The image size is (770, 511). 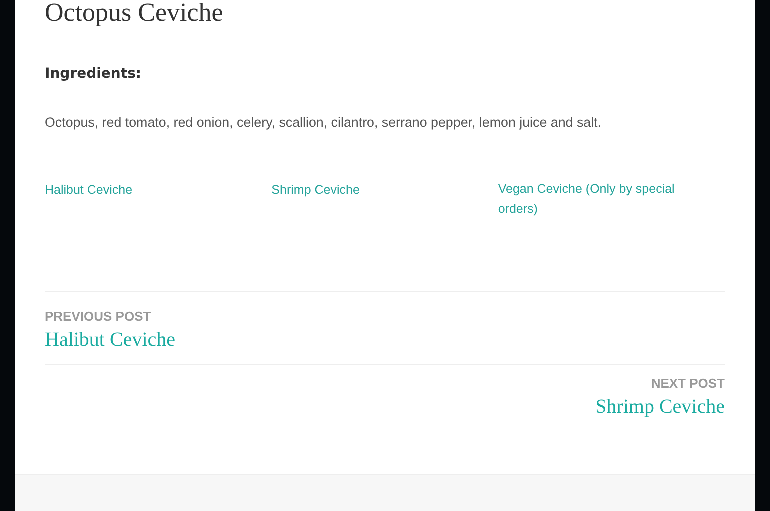 I want to click on post-nav-label: PREVIOUS POST, so click(x=98, y=317).